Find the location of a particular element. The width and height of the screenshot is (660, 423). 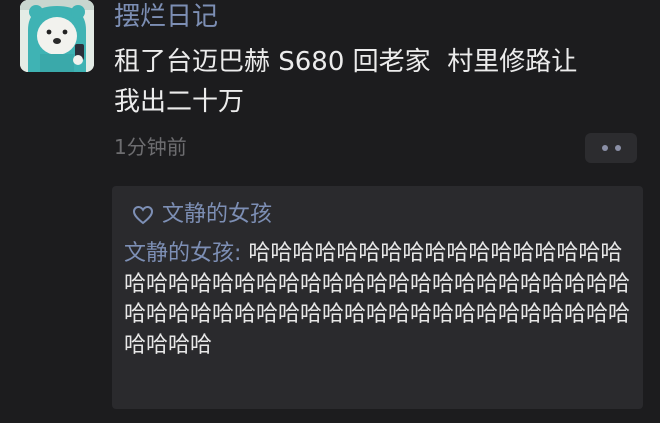

likes-row: 文静的女孩 is located at coordinates (202, 215).